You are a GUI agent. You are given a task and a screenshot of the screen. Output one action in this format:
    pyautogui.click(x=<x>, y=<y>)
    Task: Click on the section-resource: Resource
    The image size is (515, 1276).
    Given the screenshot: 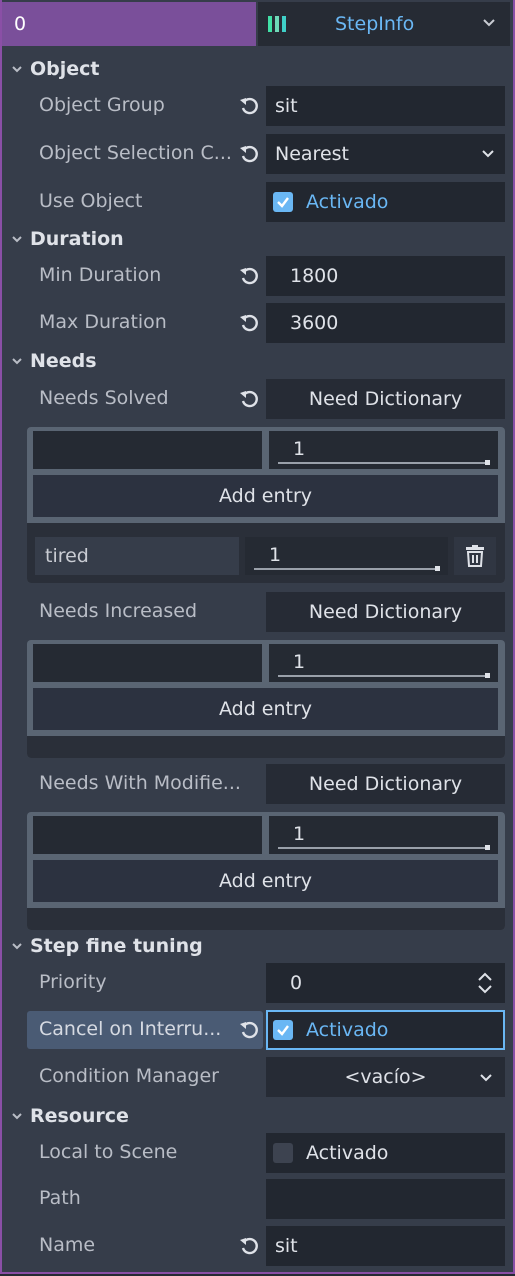 What is the action you would take?
    pyautogui.click(x=256, y=1116)
    